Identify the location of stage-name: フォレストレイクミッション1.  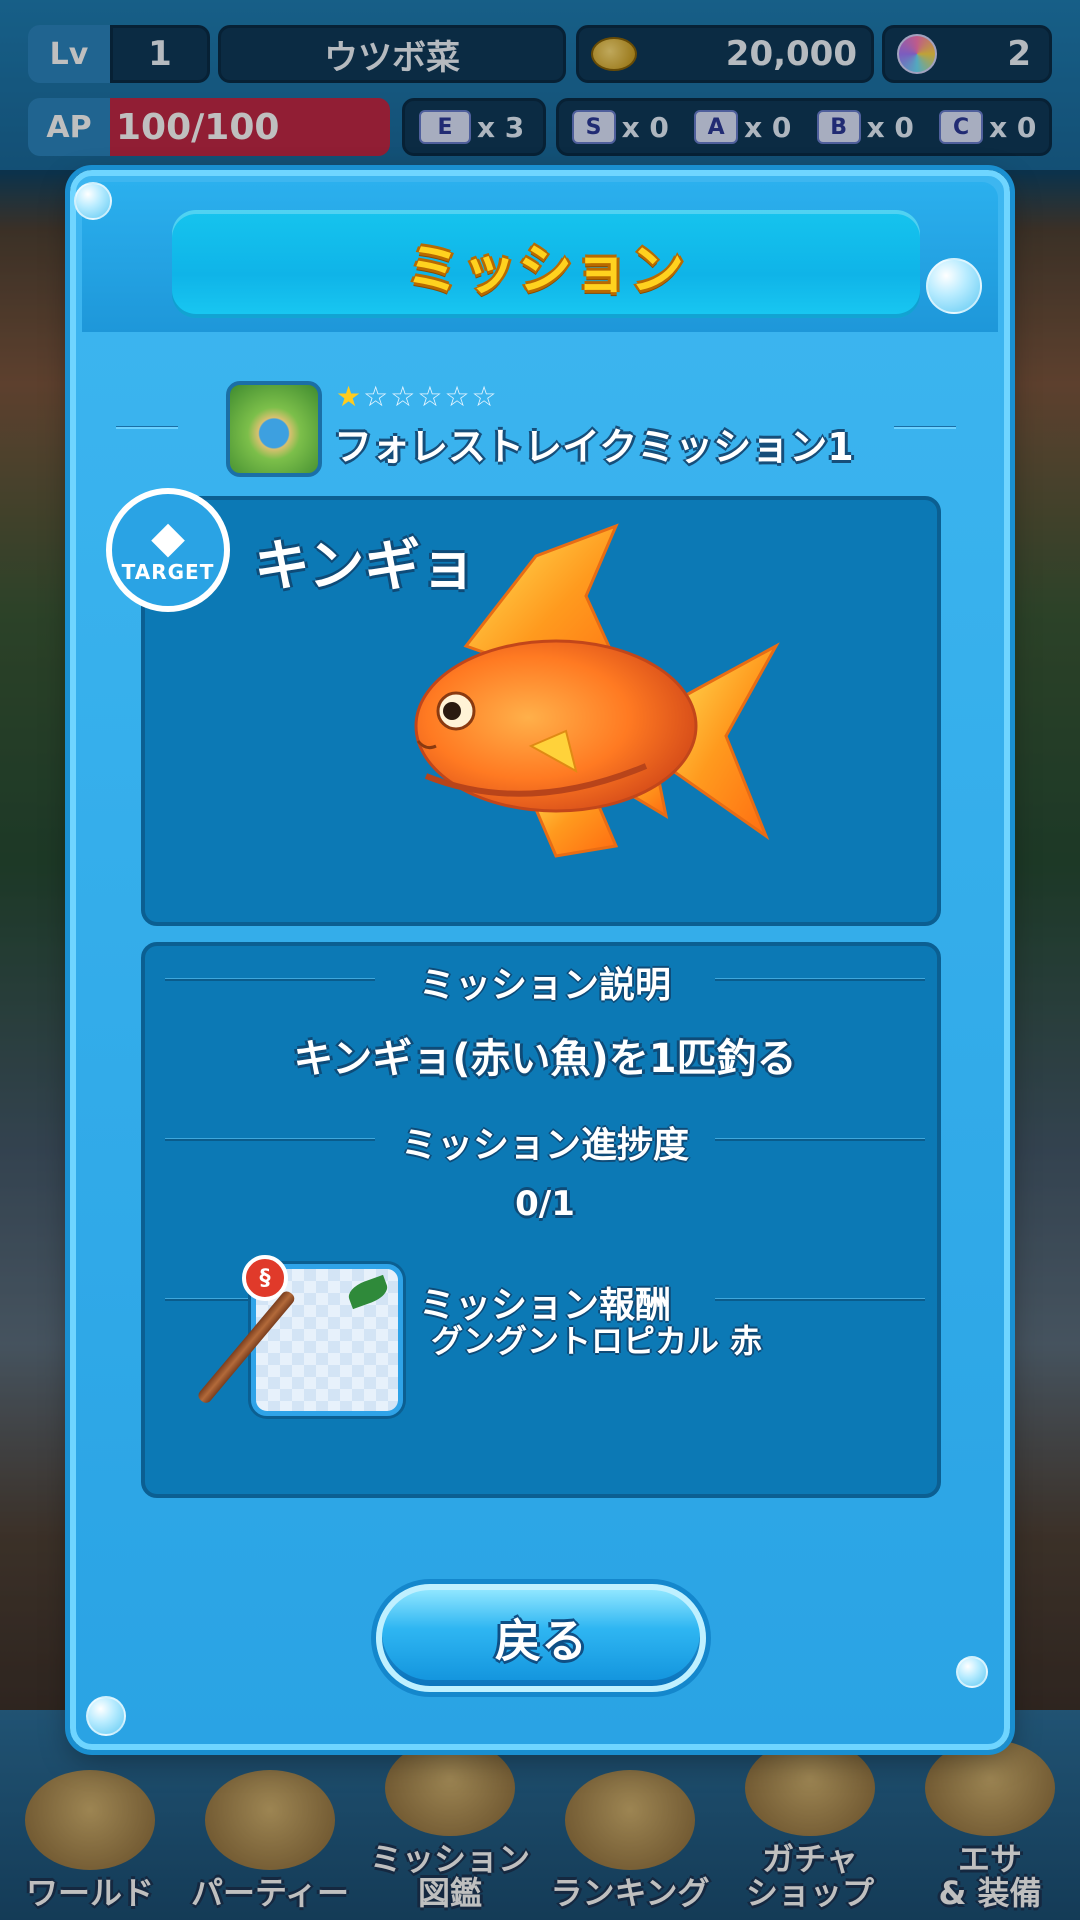
(594, 447).